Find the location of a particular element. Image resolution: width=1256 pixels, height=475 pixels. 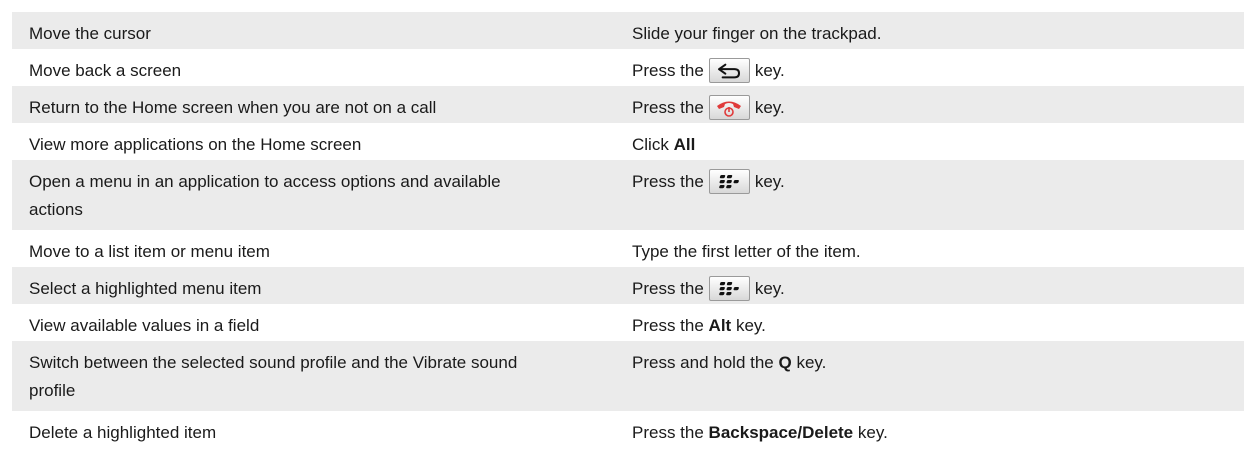

table-row: Move back a screen Press the key. is located at coordinates (628, 67).